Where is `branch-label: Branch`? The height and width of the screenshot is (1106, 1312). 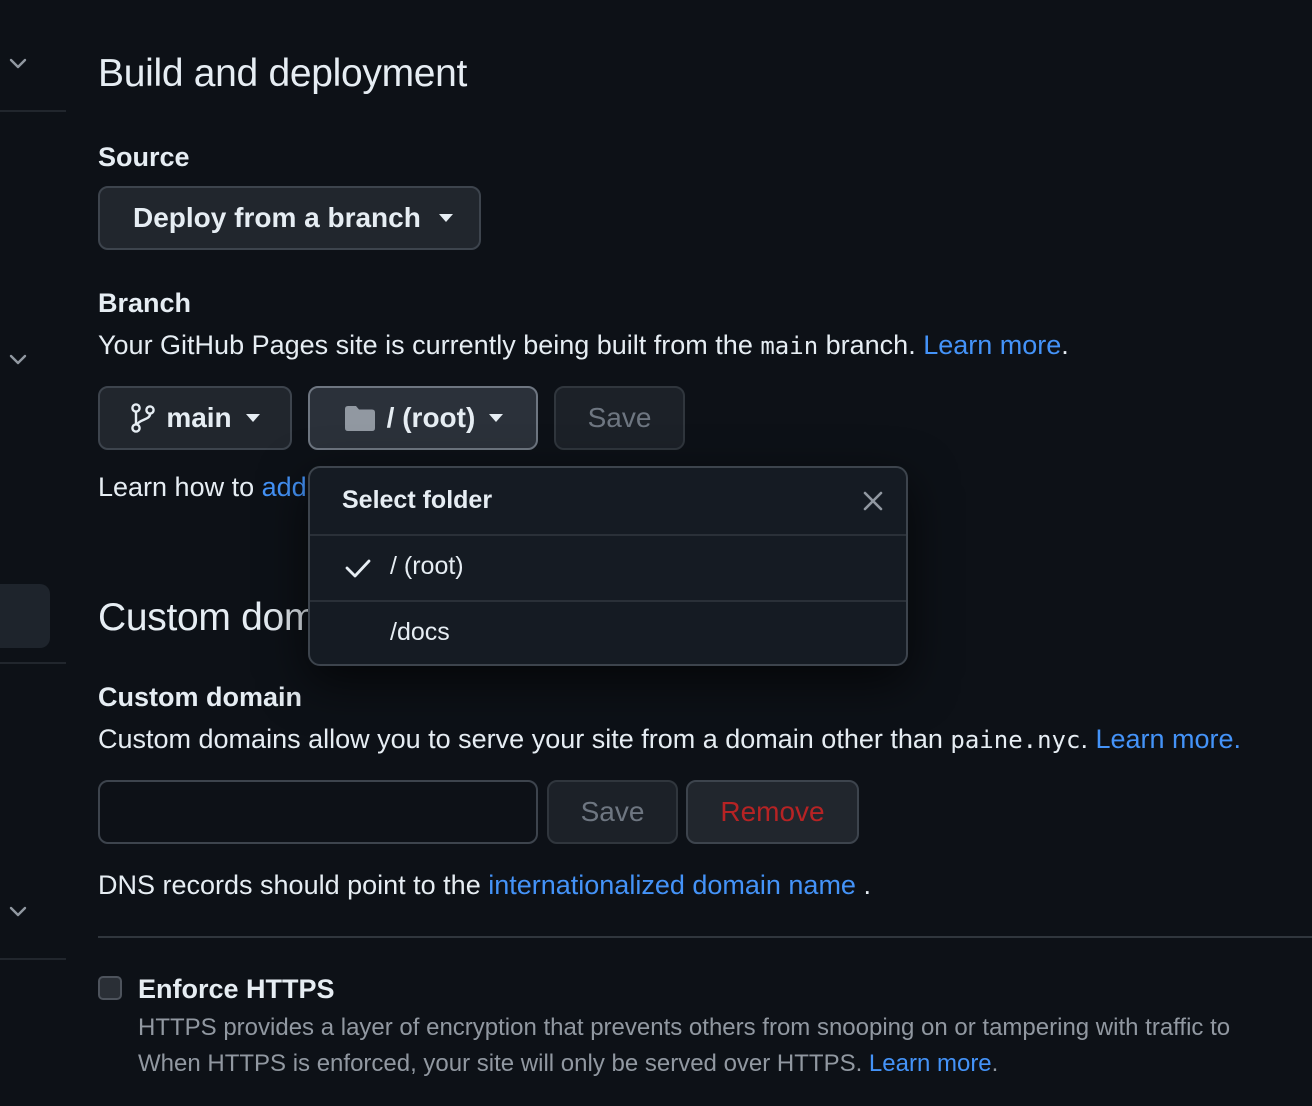
branch-label: Branch is located at coordinates (145, 303).